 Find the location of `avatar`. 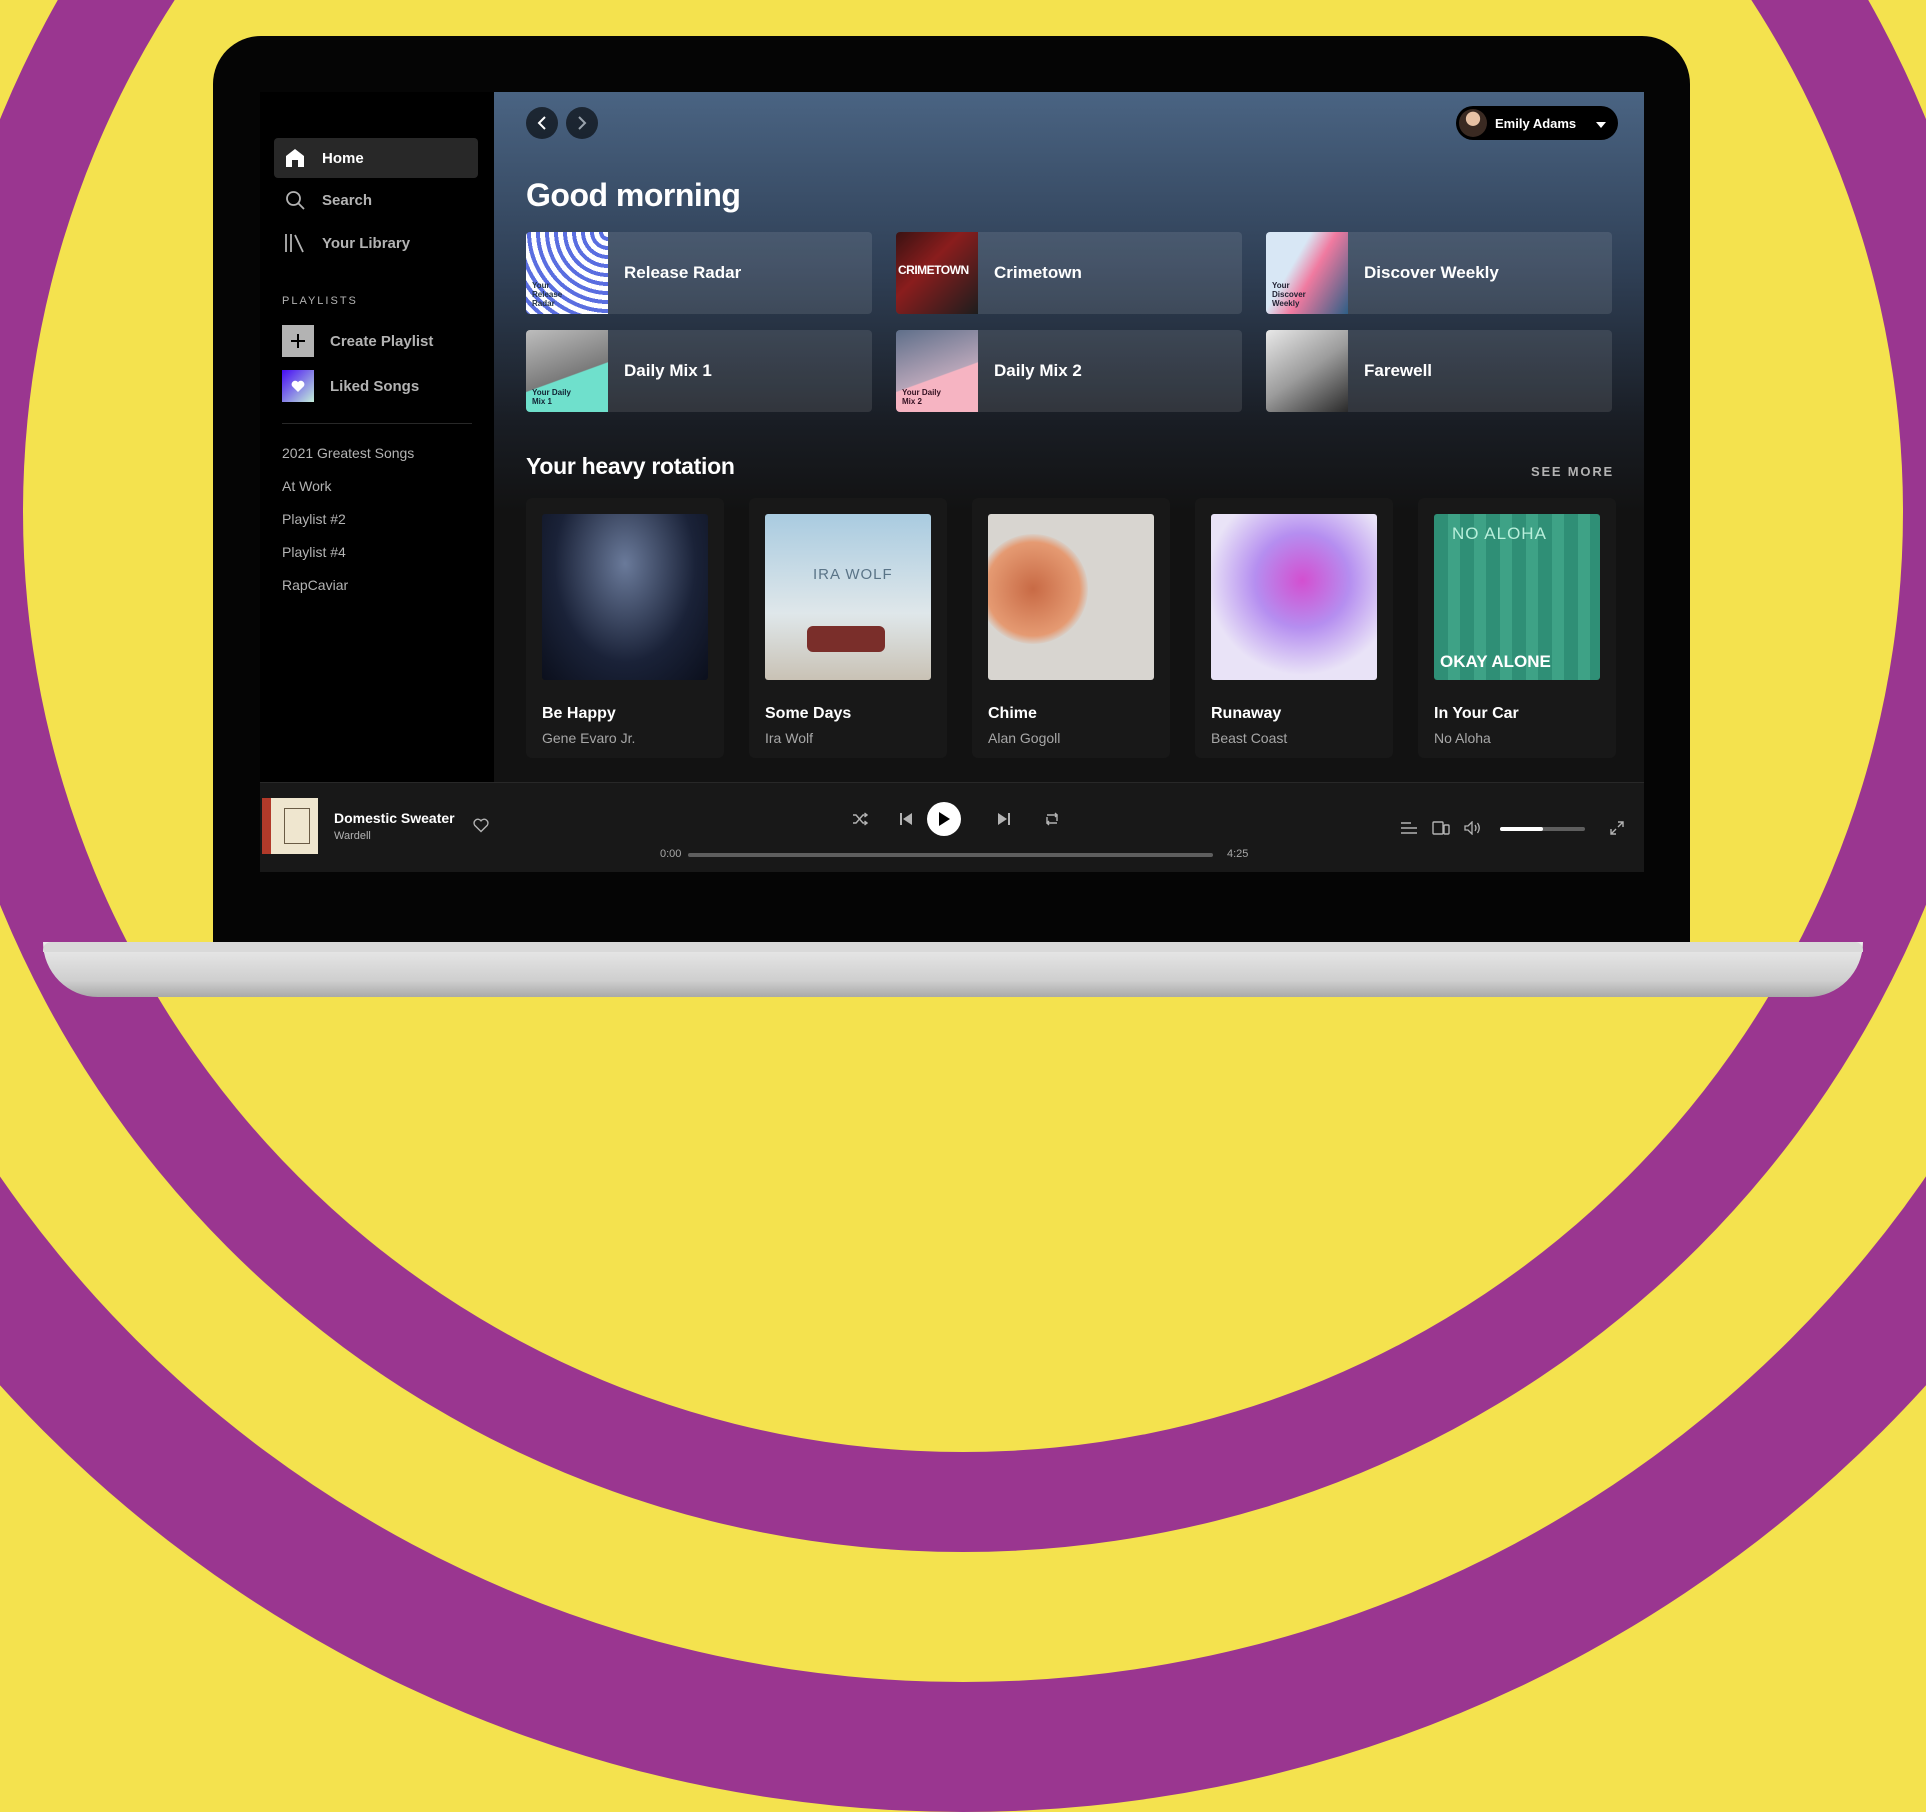

avatar is located at coordinates (1473, 123).